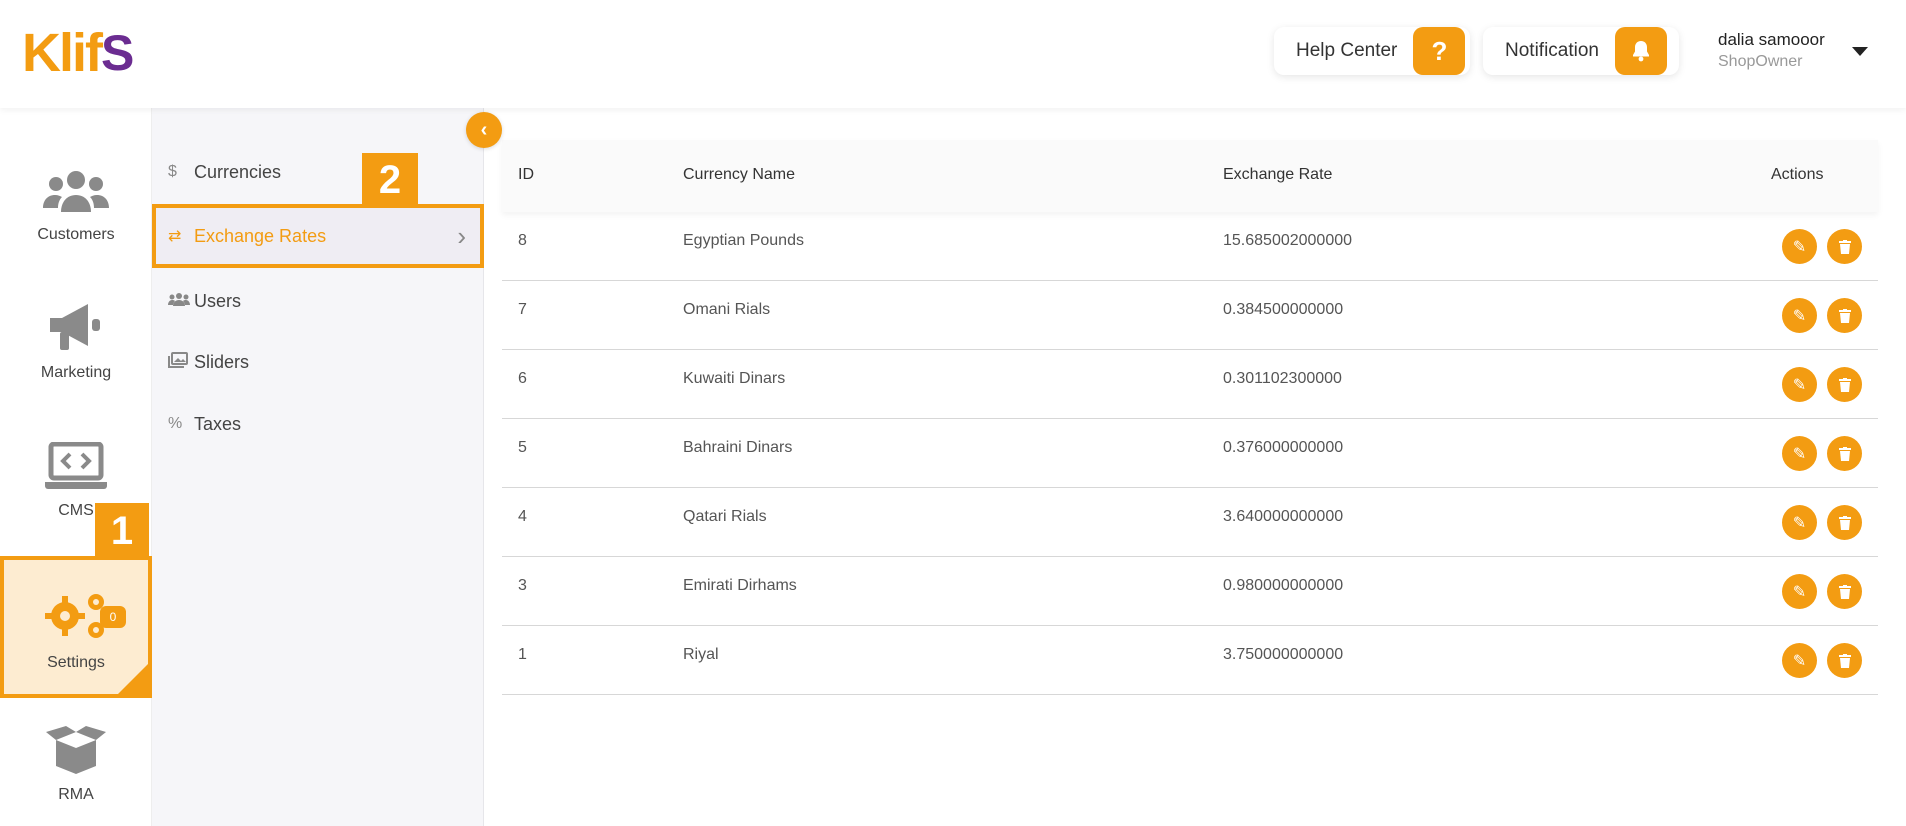 Image resolution: width=1906 pixels, height=826 pixels. What do you see at coordinates (218, 300) in the screenshot?
I see `submenu-item-label: Users` at bounding box center [218, 300].